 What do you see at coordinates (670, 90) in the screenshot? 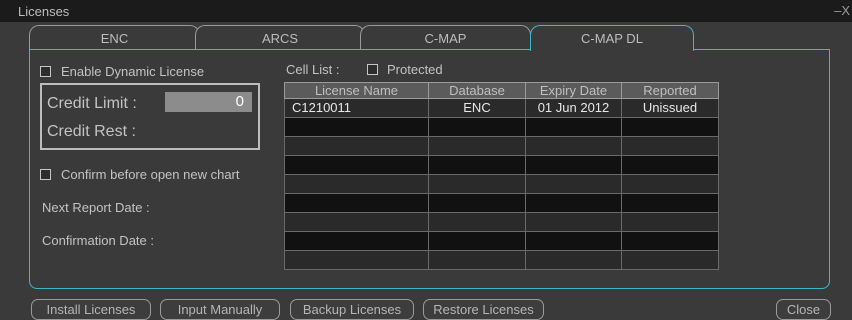
I see `col-reported: Reported` at bounding box center [670, 90].